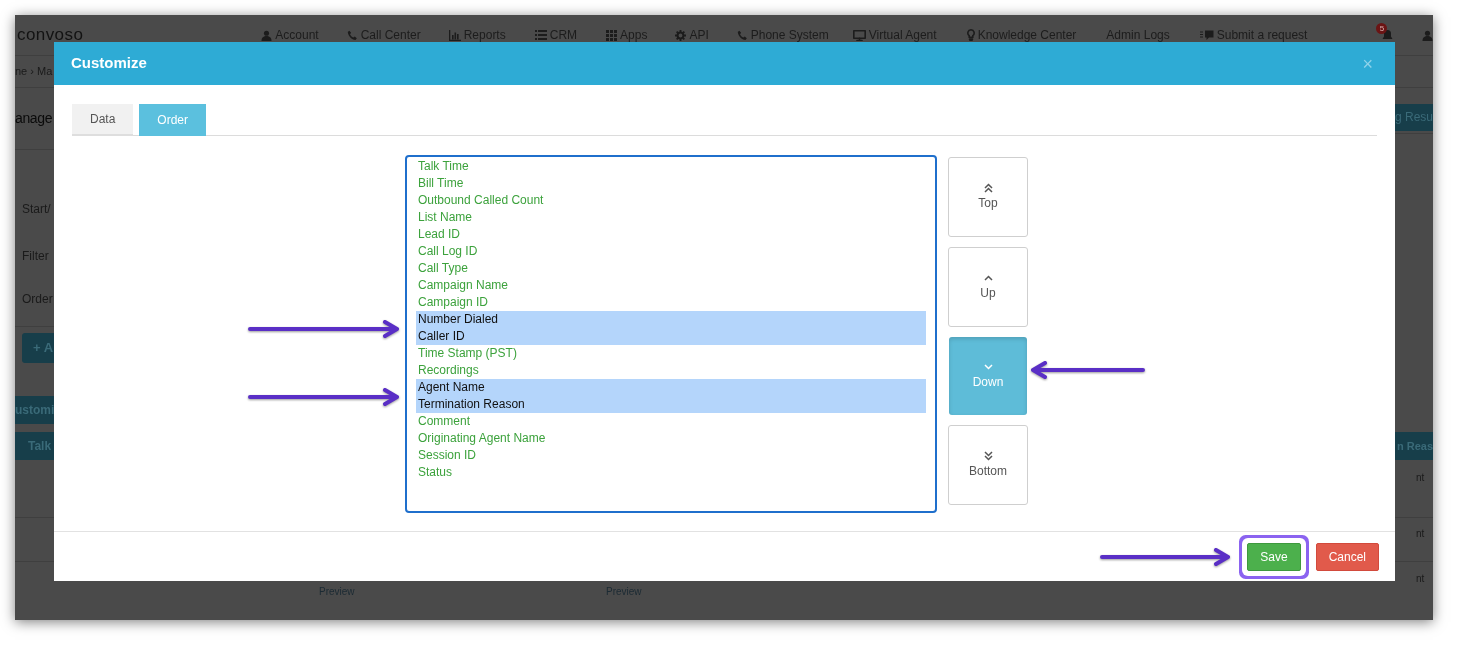  I want to click on gear-icon, so click(681, 35).